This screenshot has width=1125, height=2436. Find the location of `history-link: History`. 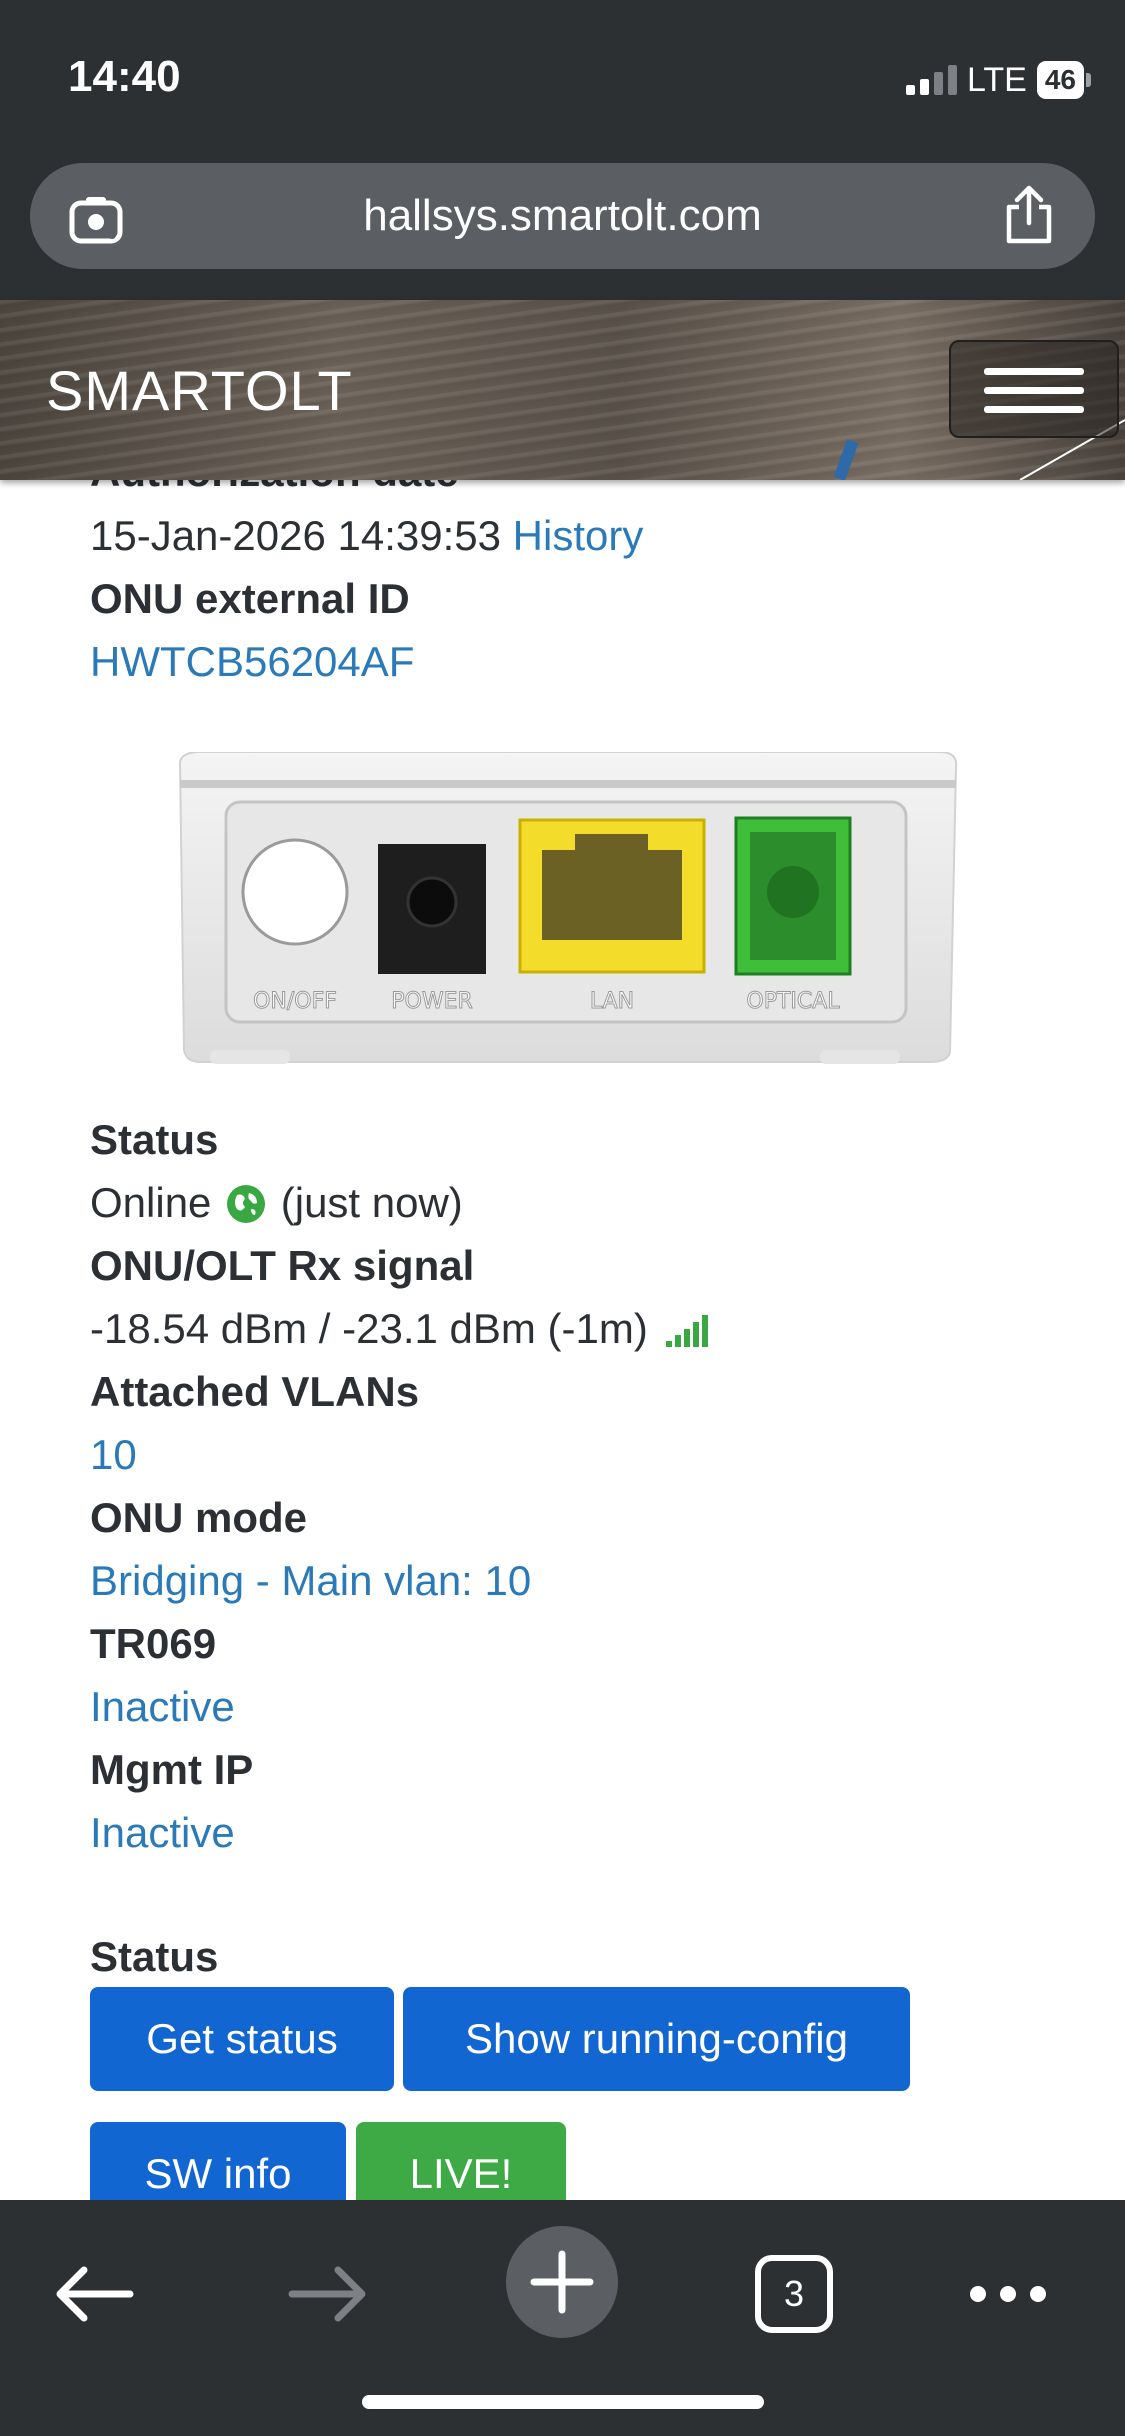

history-link: History is located at coordinates (578, 535).